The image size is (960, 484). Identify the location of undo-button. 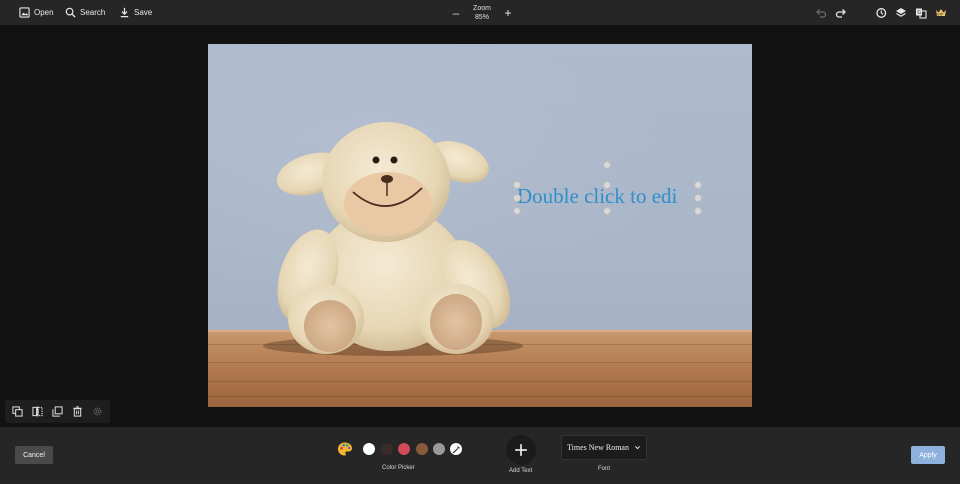
(820, 12).